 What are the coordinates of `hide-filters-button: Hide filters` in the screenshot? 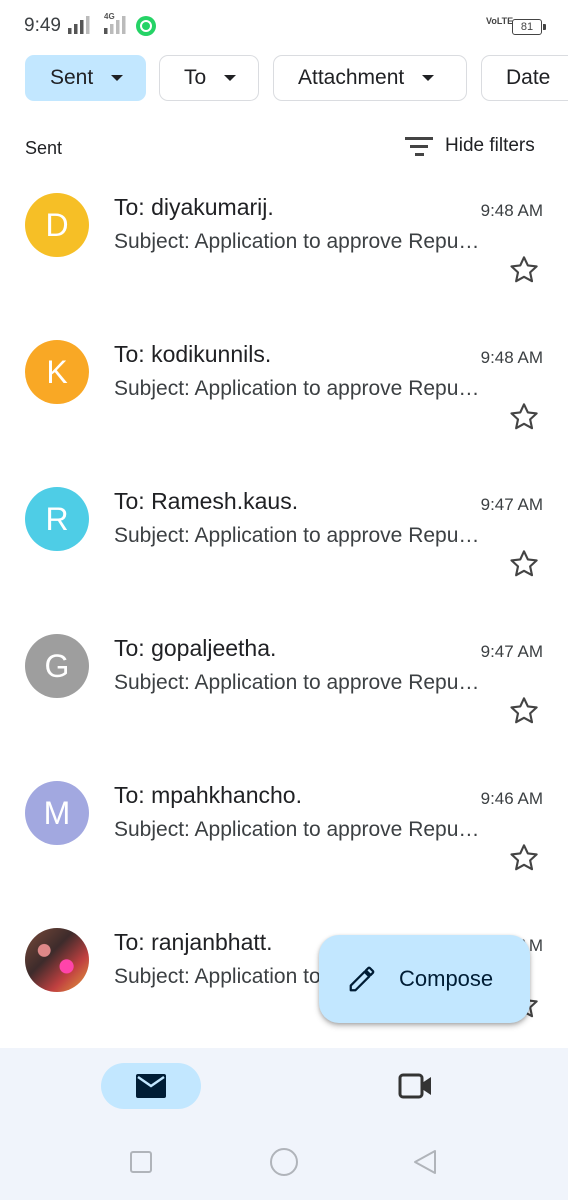 It's located at (470, 146).